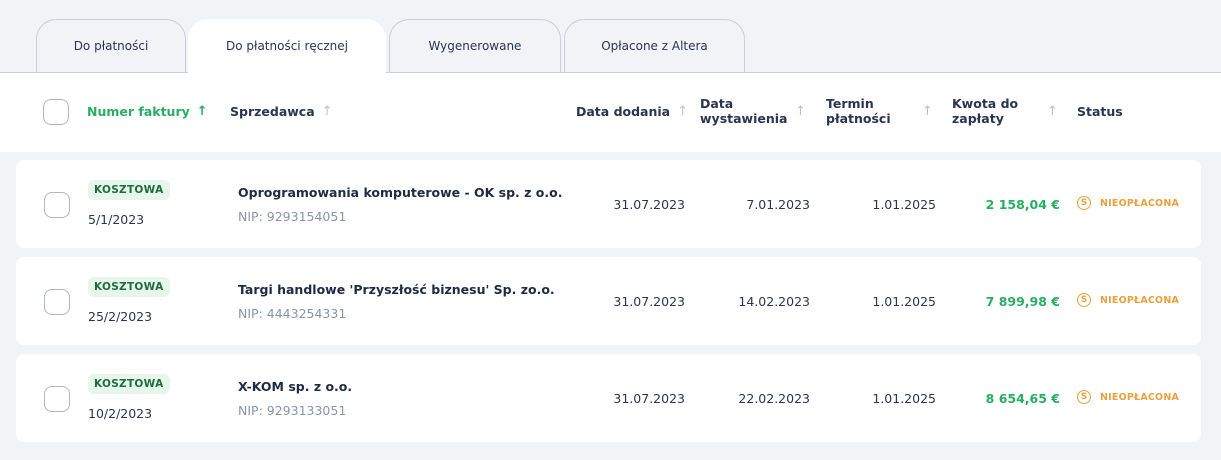 This screenshot has width=1221, height=460. What do you see at coordinates (744, 111) in the screenshot?
I see `header-issue-date-label: Data wystawienia` at bounding box center [744, 111].